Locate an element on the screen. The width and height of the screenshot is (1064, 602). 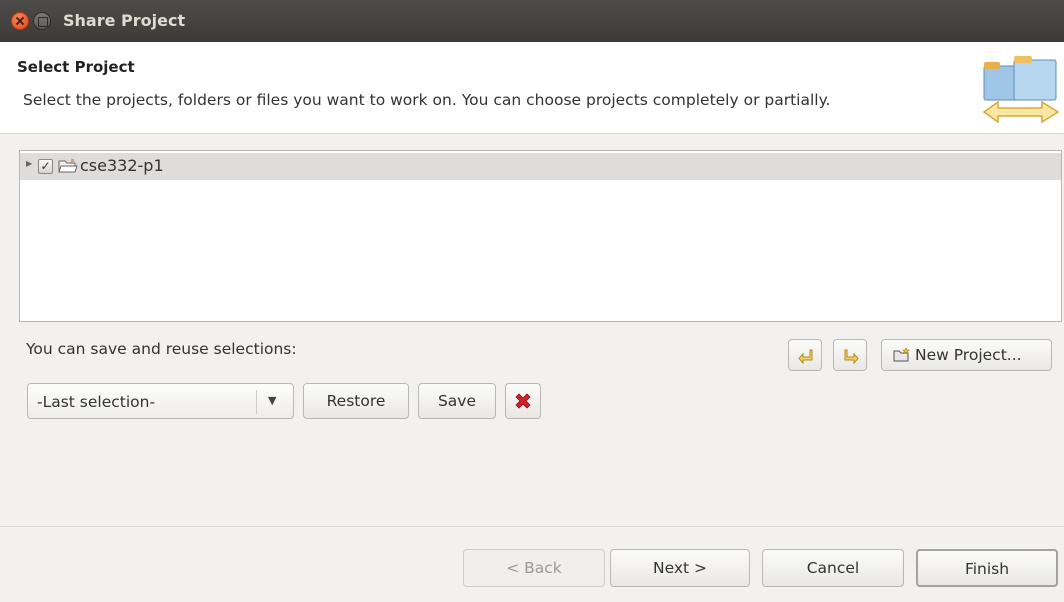
tree-row: ▶ ✓ cse332-p1 is located at coordinates (540, 166).